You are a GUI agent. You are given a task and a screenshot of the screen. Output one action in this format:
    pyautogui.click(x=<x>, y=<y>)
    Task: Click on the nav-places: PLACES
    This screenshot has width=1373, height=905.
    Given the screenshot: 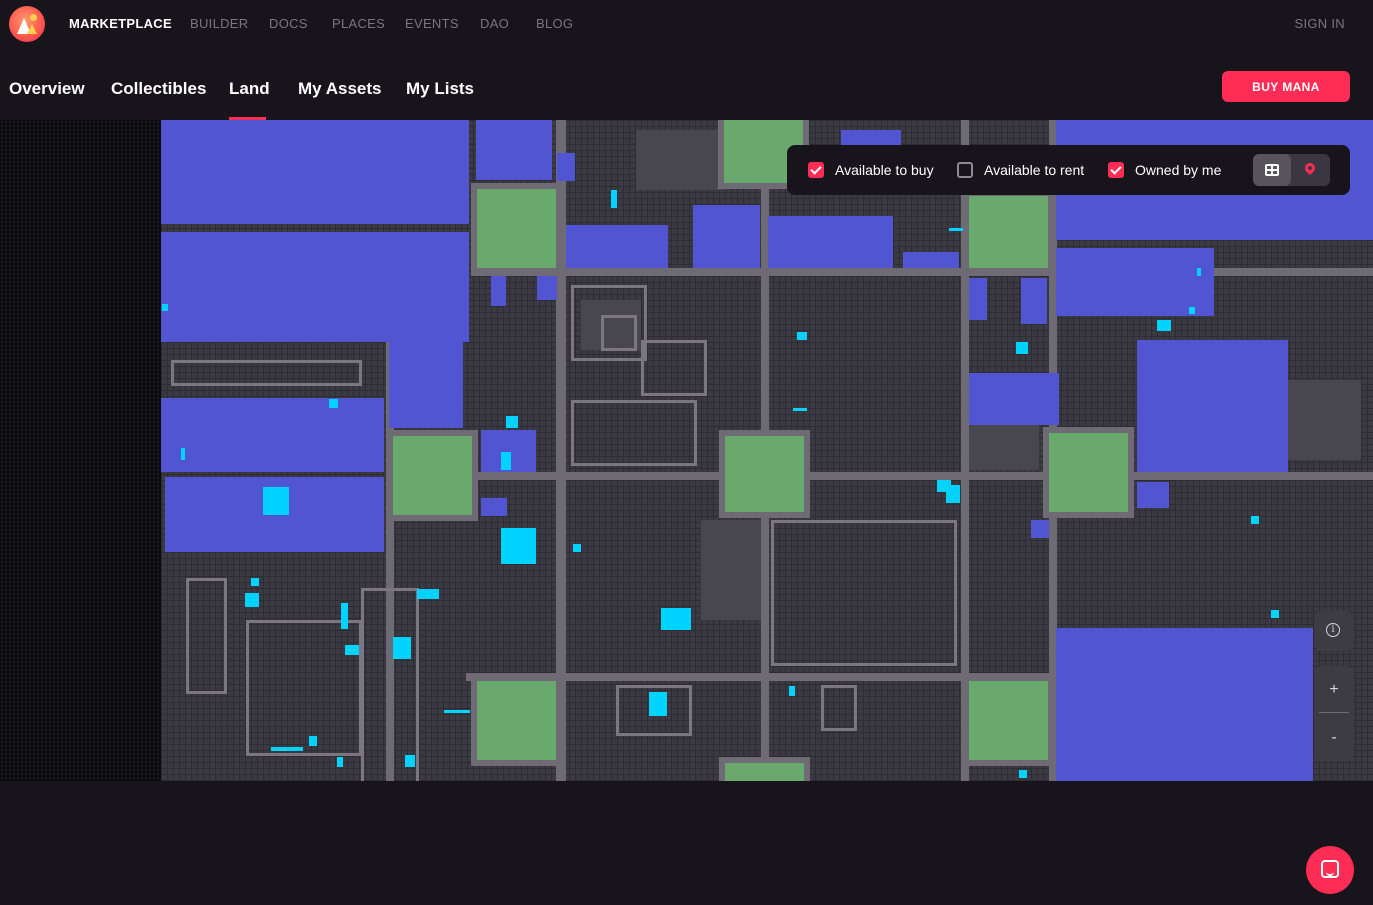 What is the action you would take?
    pyautogui.click(x=358, y=23)
    